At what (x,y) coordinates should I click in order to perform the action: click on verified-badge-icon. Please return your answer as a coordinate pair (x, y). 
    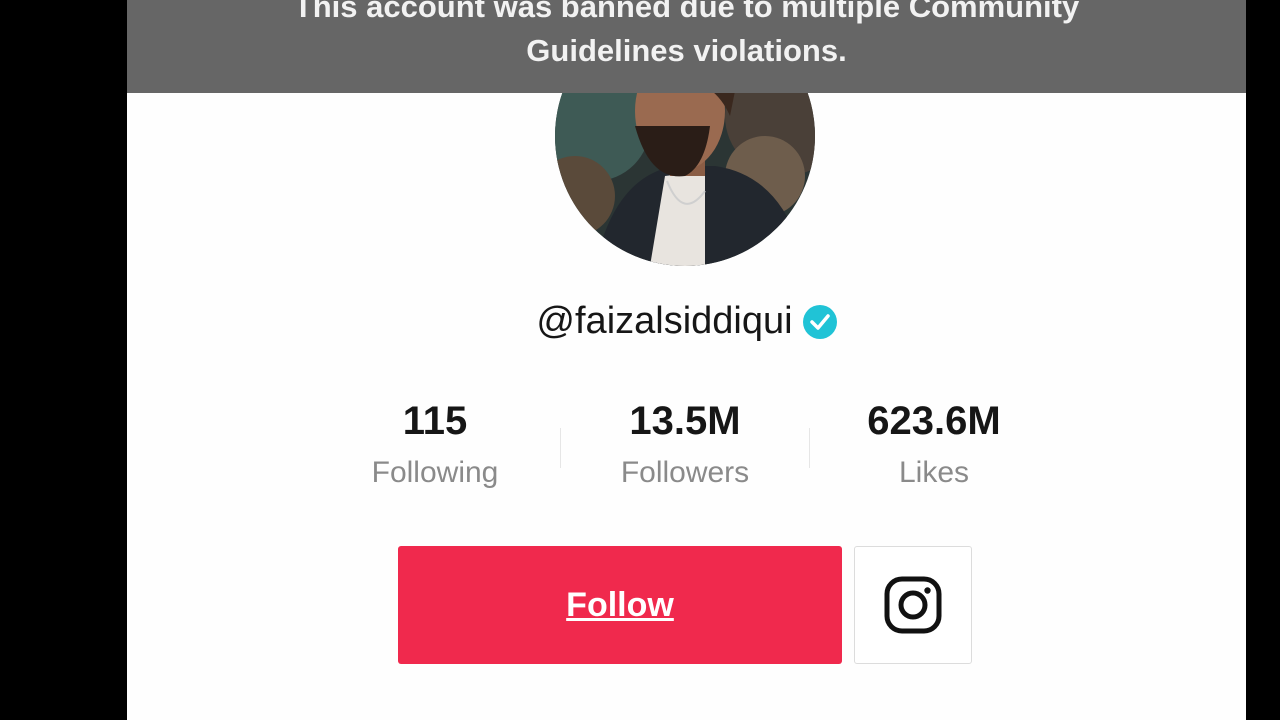
    Looking at the image, I should click on (819, 321).